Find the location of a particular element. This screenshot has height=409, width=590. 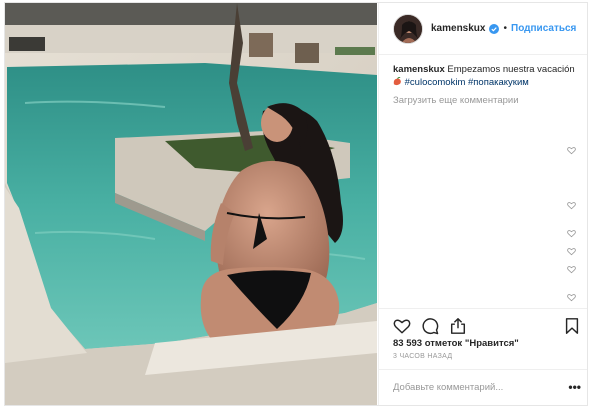

follow-button: Подписаться is located at coordinates (543, 28).